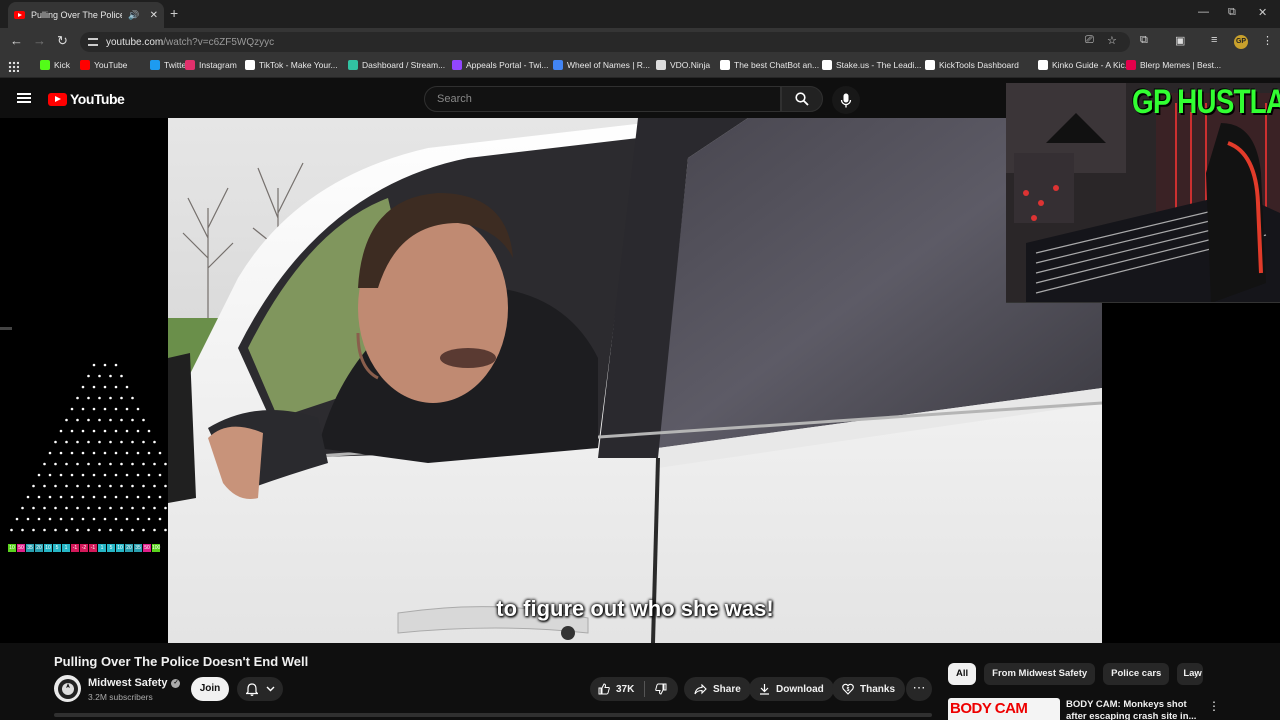  I want to click on minimize-button: —, so click(1203, 12).